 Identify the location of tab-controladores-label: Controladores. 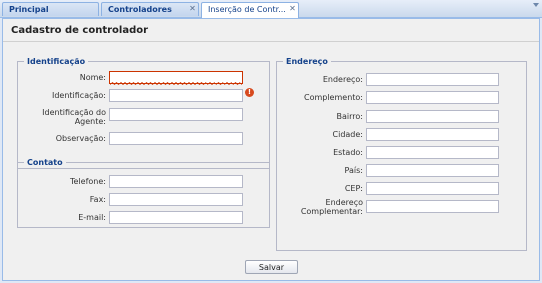
(140, 9).